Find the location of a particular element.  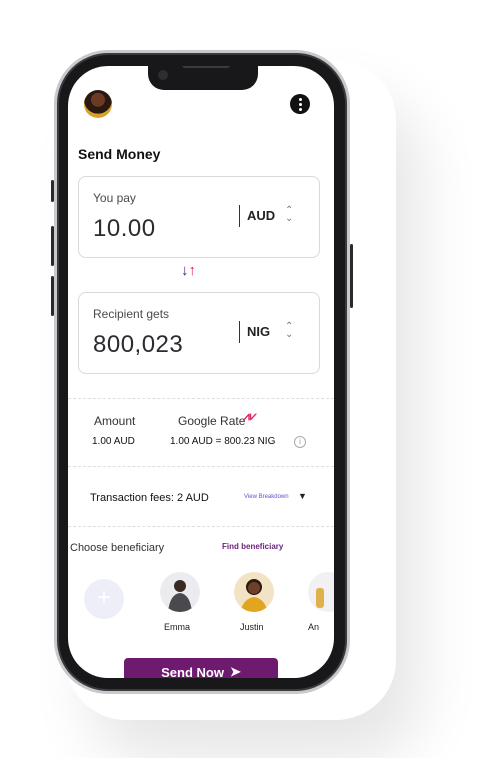

send-now-button: Send Now ➤ is located at coordinates (201, 668).